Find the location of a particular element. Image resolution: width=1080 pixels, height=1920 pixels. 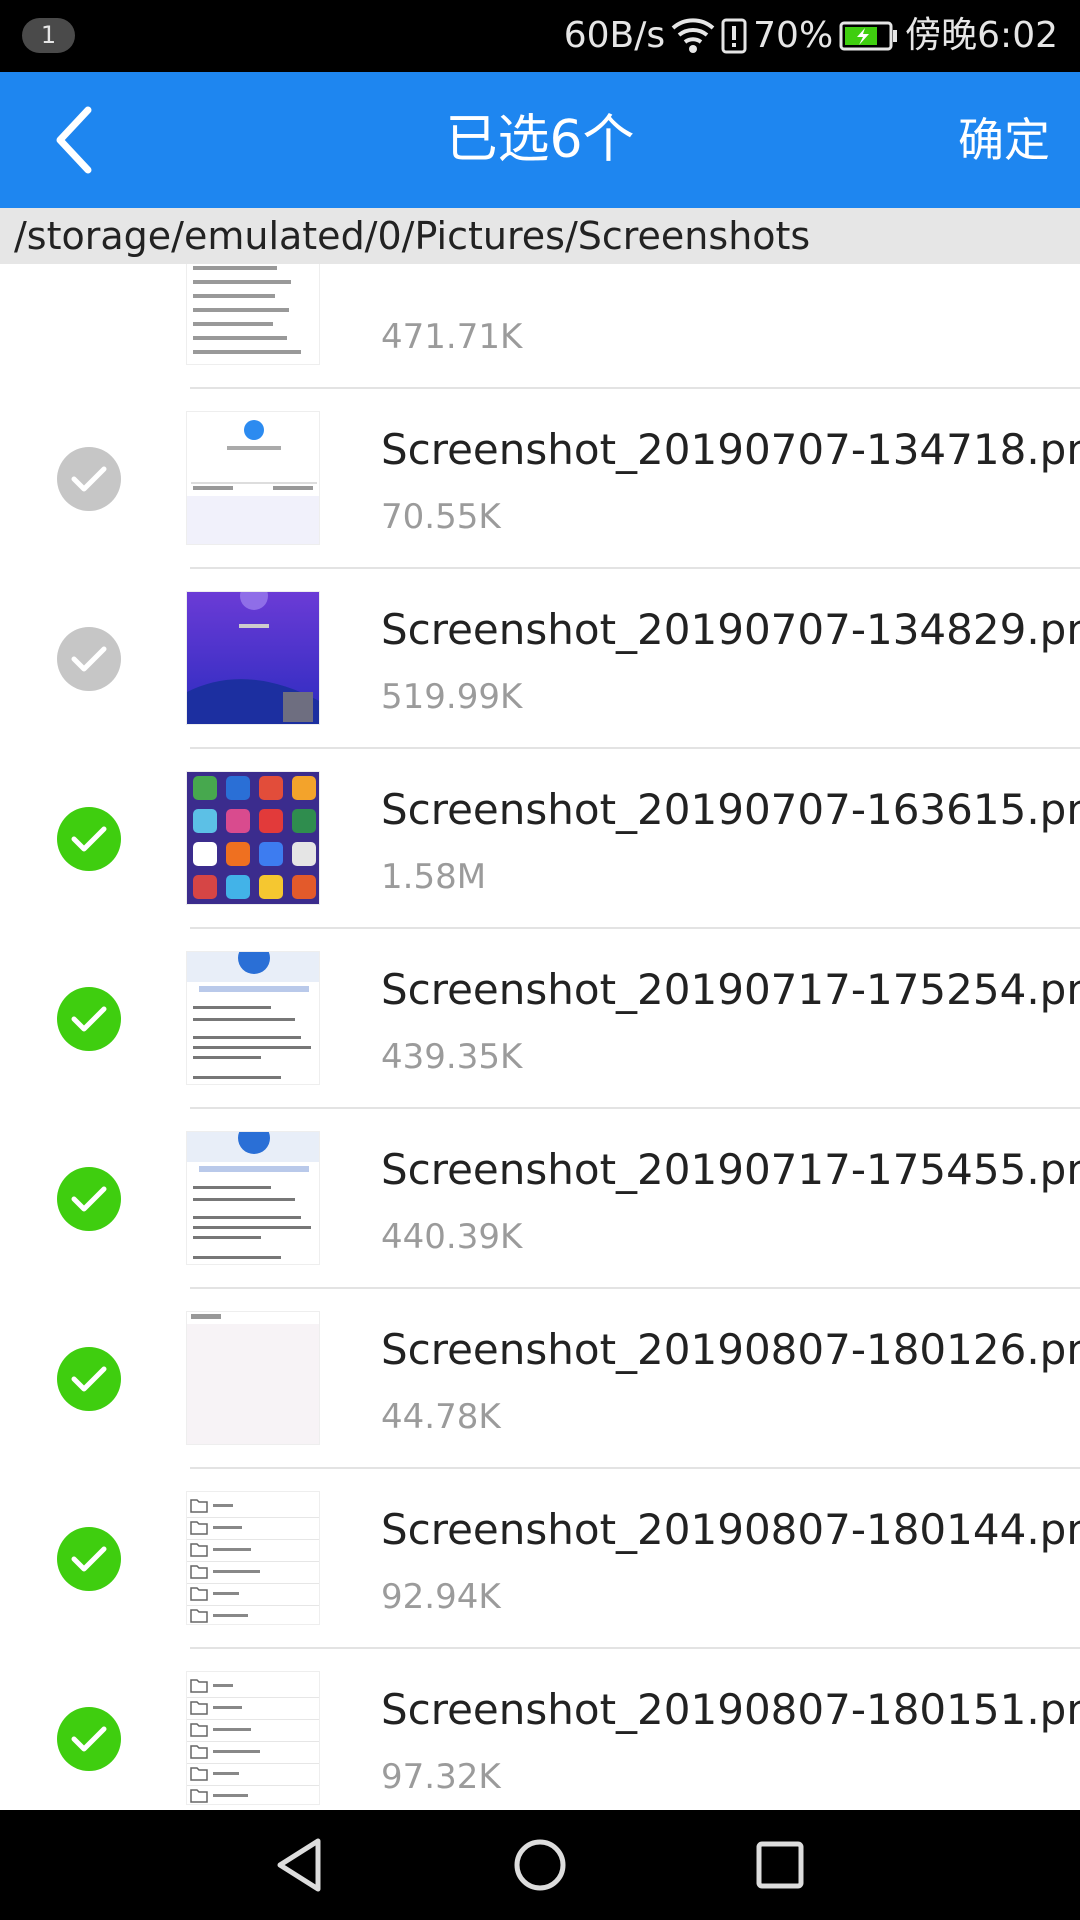

back-button is located at coordinates (74, 140).